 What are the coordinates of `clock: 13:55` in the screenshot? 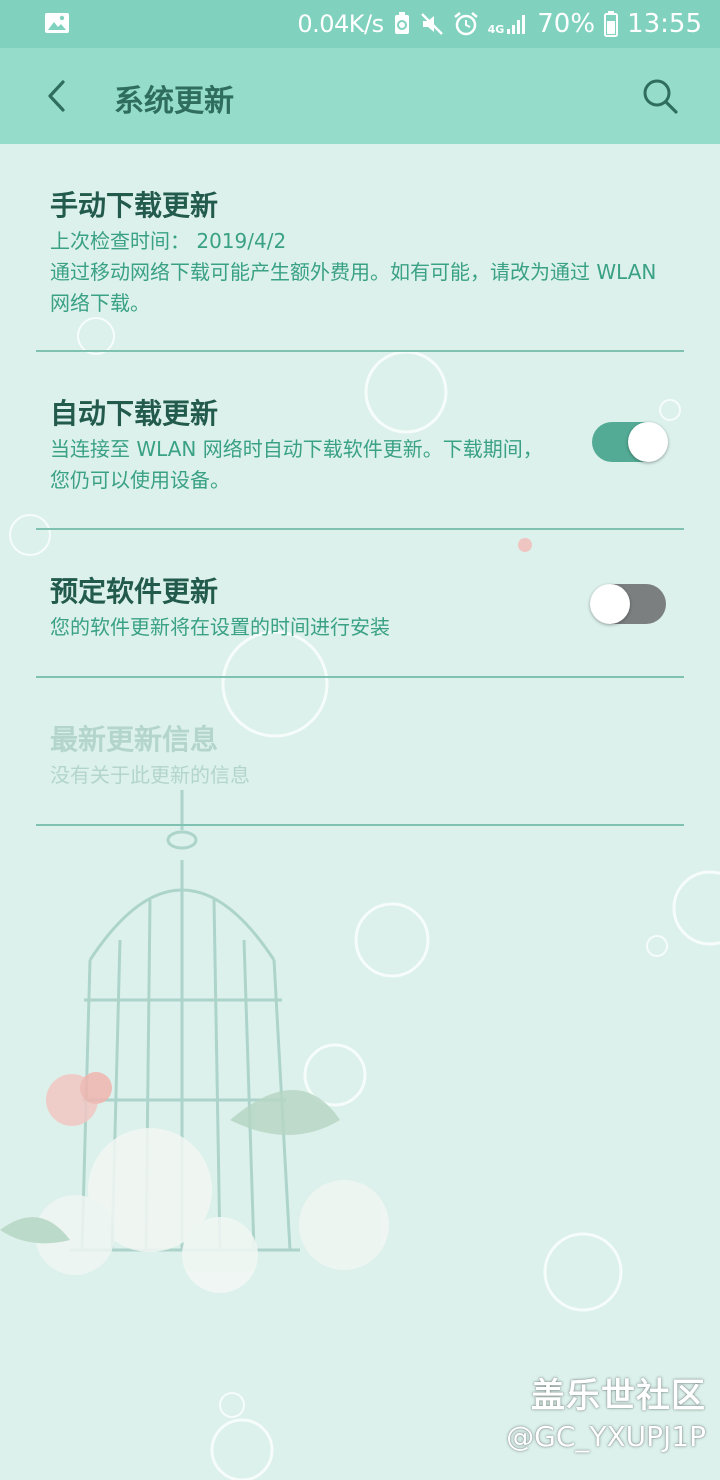 It's located at (664, 24).